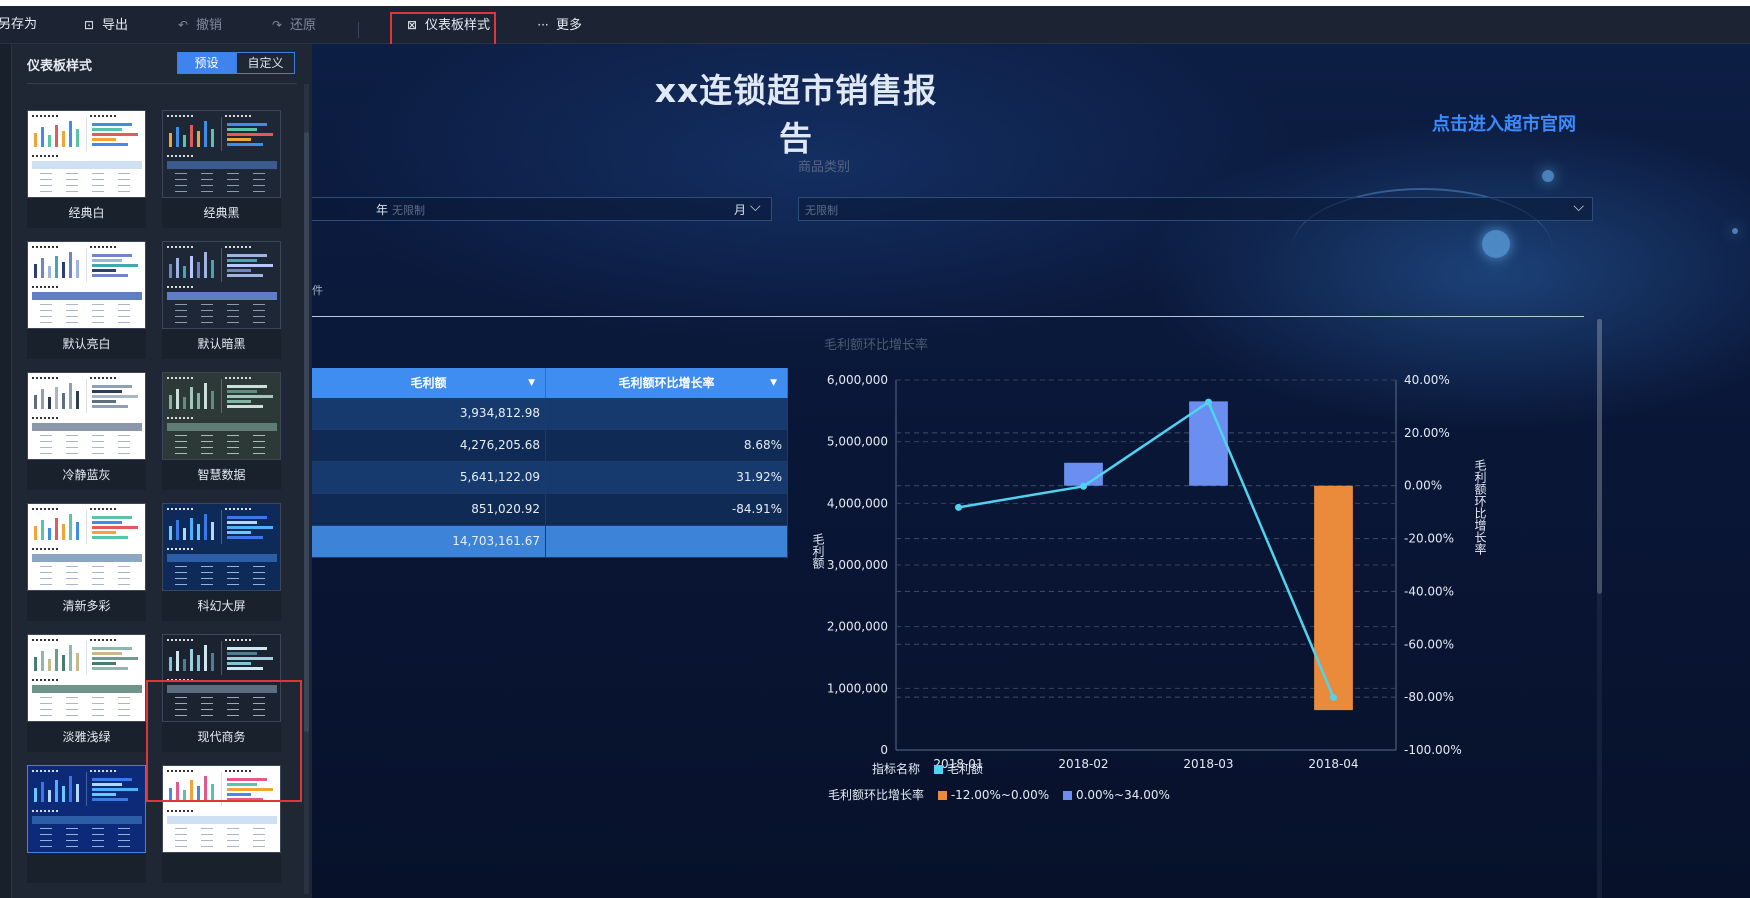  What do you see at coordinates (667, 413) in the screenshot?
I see `table-cell` at bounding box center [667, 413].